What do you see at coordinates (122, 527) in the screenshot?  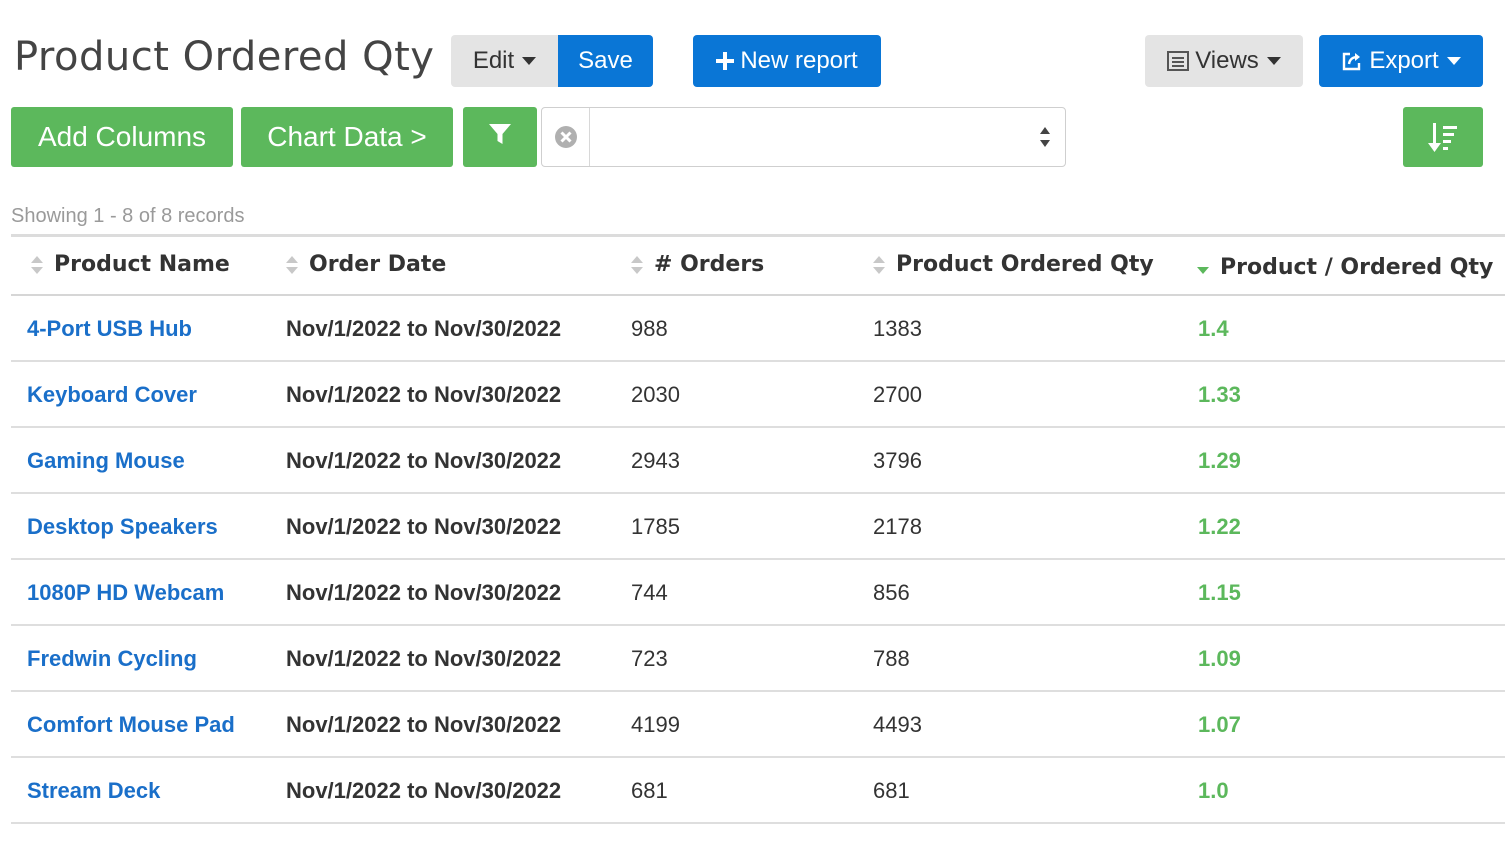 I see `product-name-link: Desktop Speakers` at bounding box center [122, 527].